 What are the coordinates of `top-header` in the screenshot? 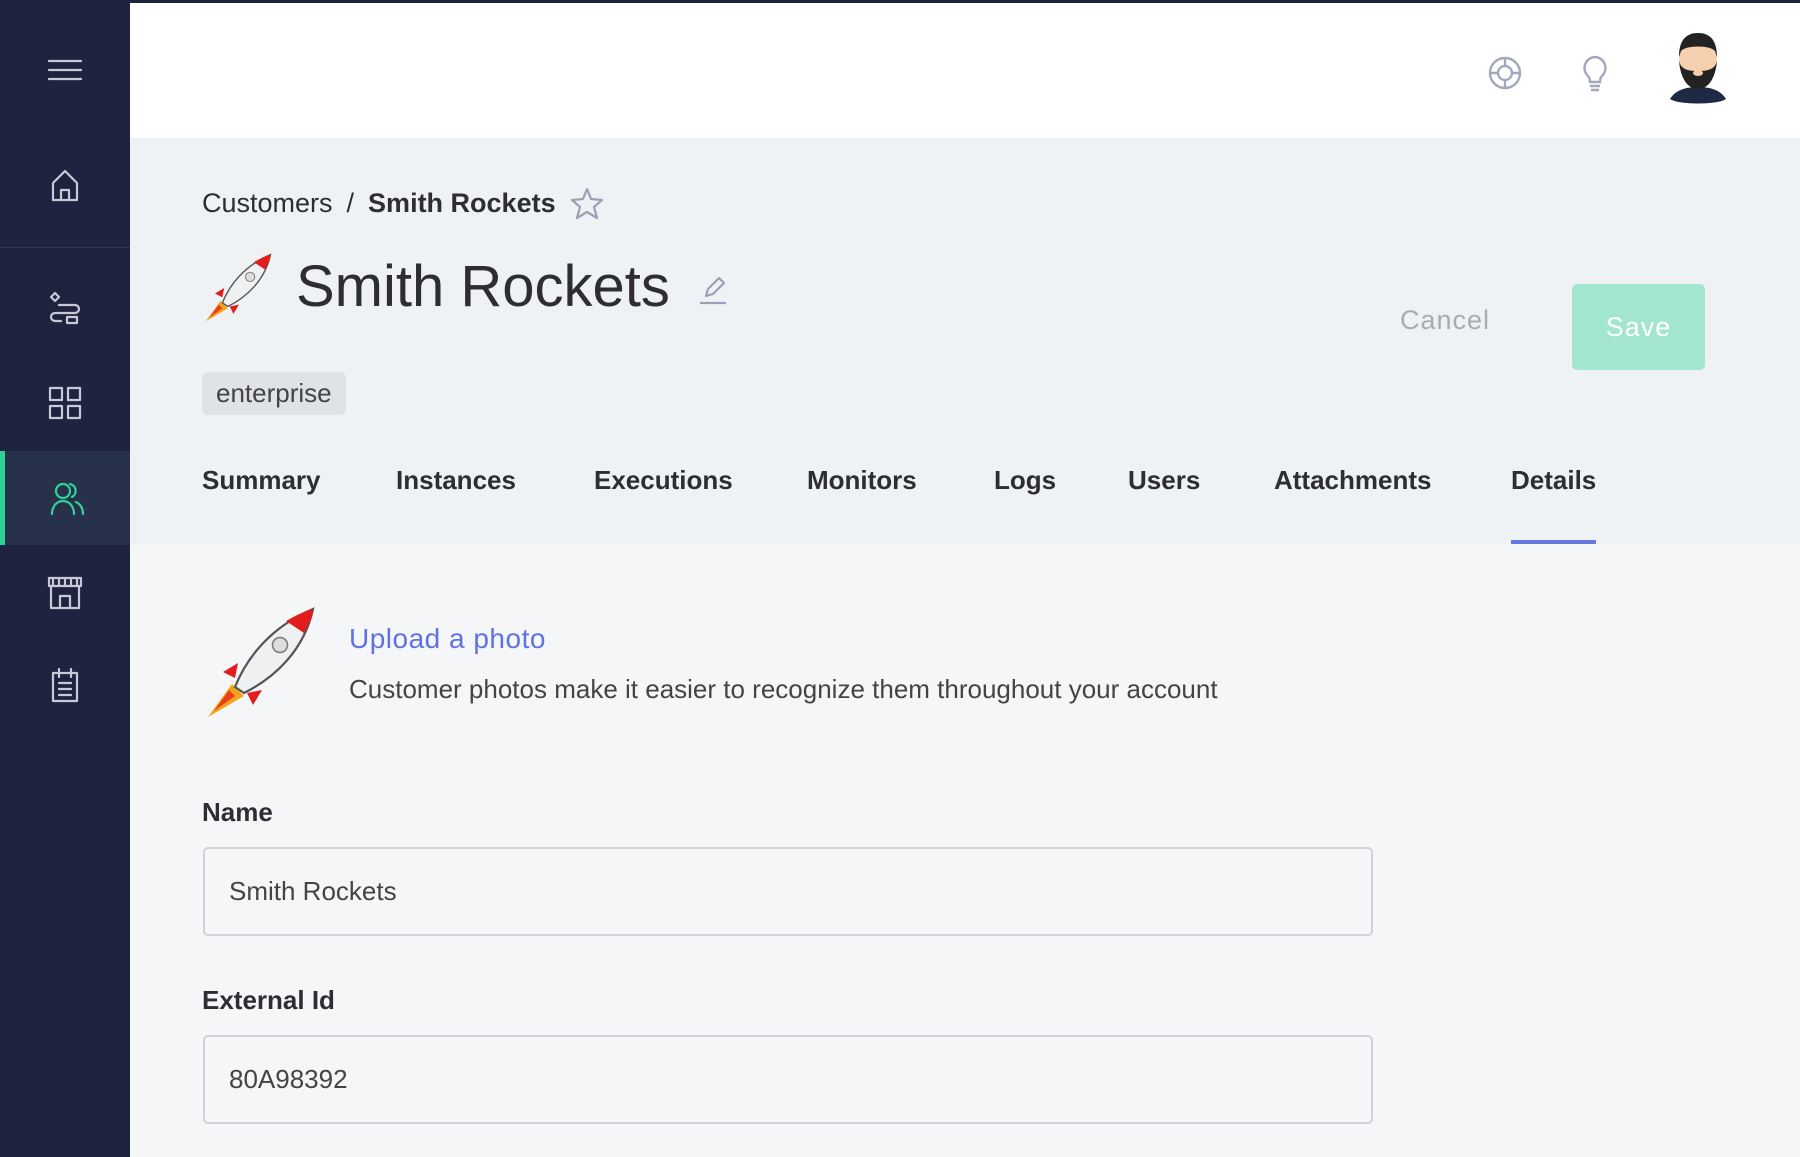 It's located at (965, 70).